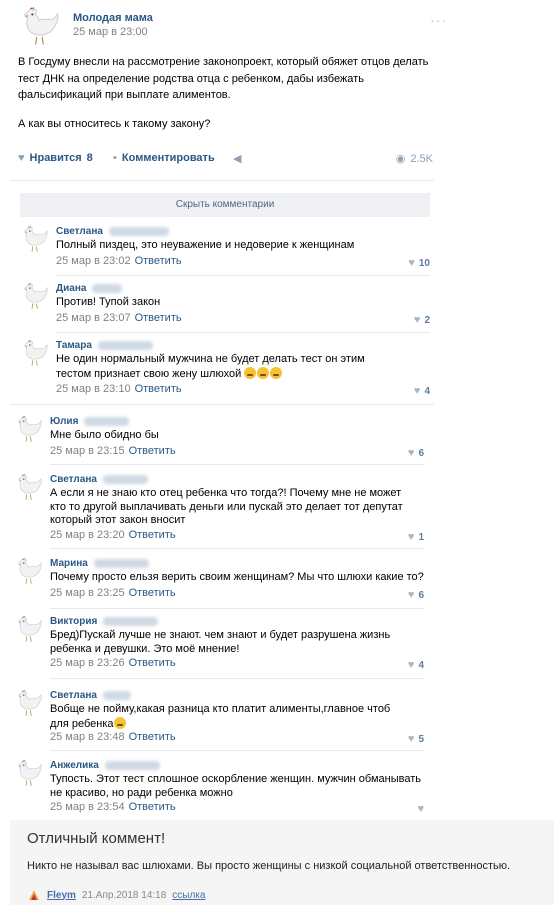  I want to click on comment-like-count: 5, so click(421, 739).